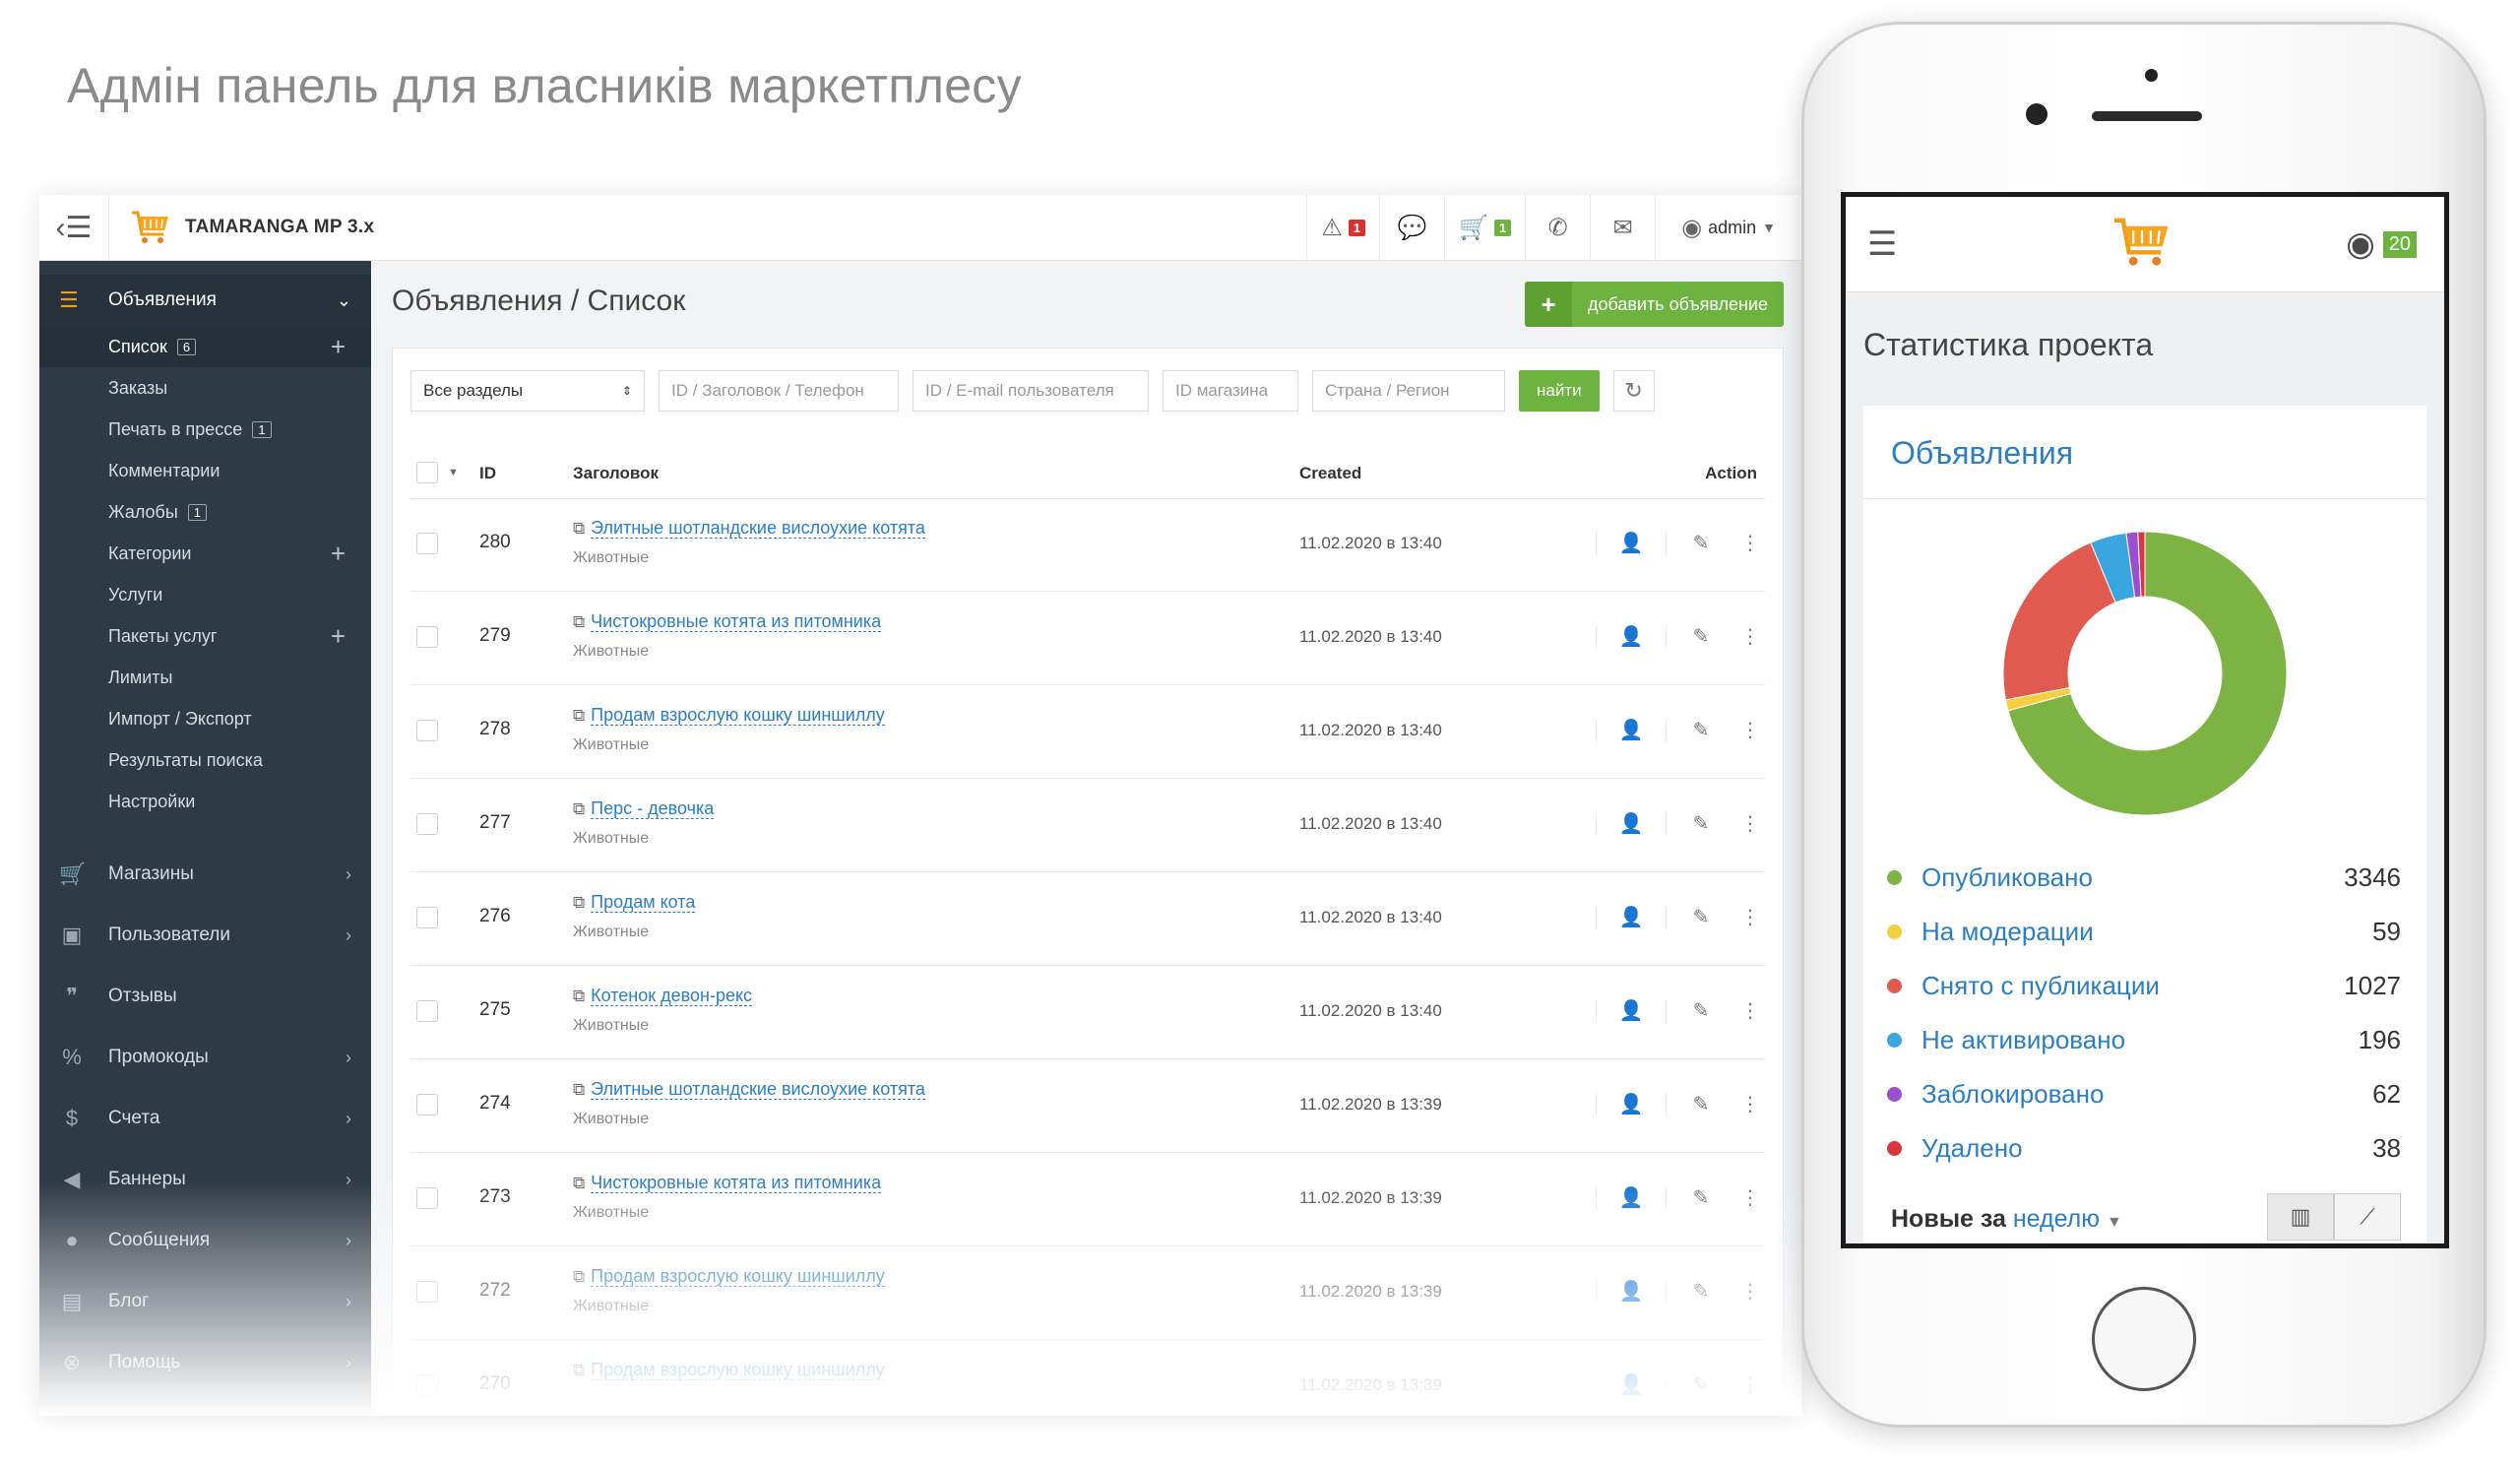 The image size is (2520, 1465). Describe the element at coordinates (205, 553) in the screenshot. I see `sidebar-subitem: Категории +` at that location.